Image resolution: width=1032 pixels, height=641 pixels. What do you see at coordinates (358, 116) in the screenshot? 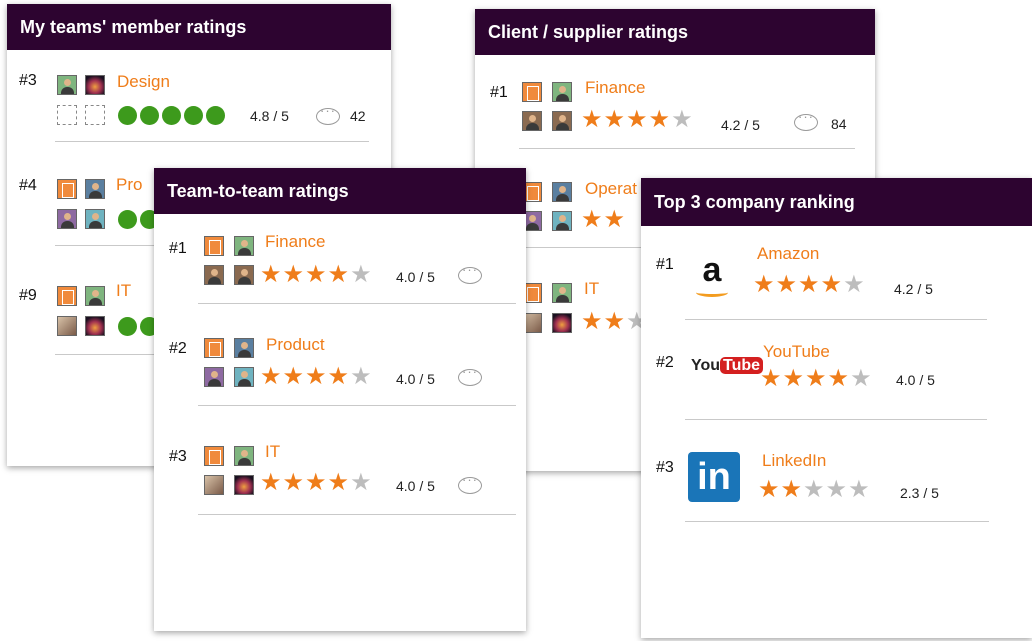
I see `comment-count: 42` at bounding box center [358, 116].